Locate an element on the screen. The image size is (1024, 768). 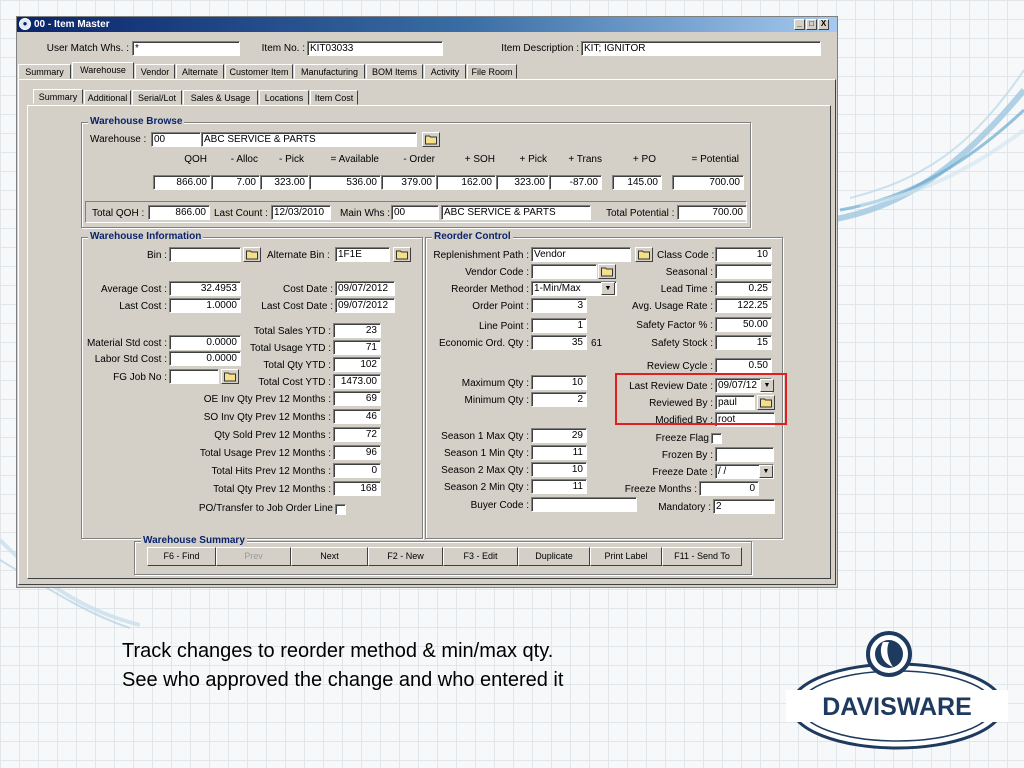
oe-inv-qty-value: 69 is located at coordinates (357, 398).